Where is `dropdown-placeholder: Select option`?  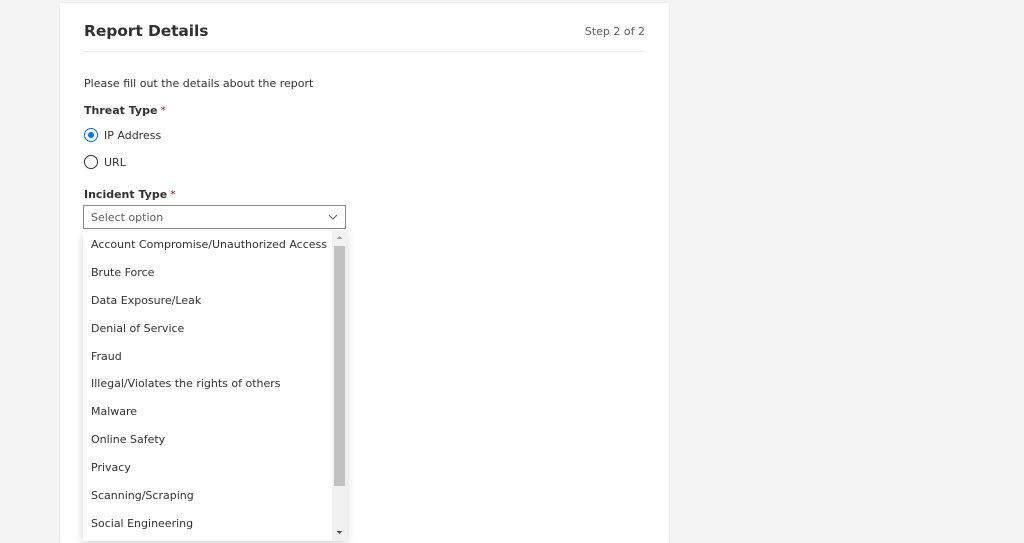
dropdown-placeholder: Select option is located at coordinates (127, 217).